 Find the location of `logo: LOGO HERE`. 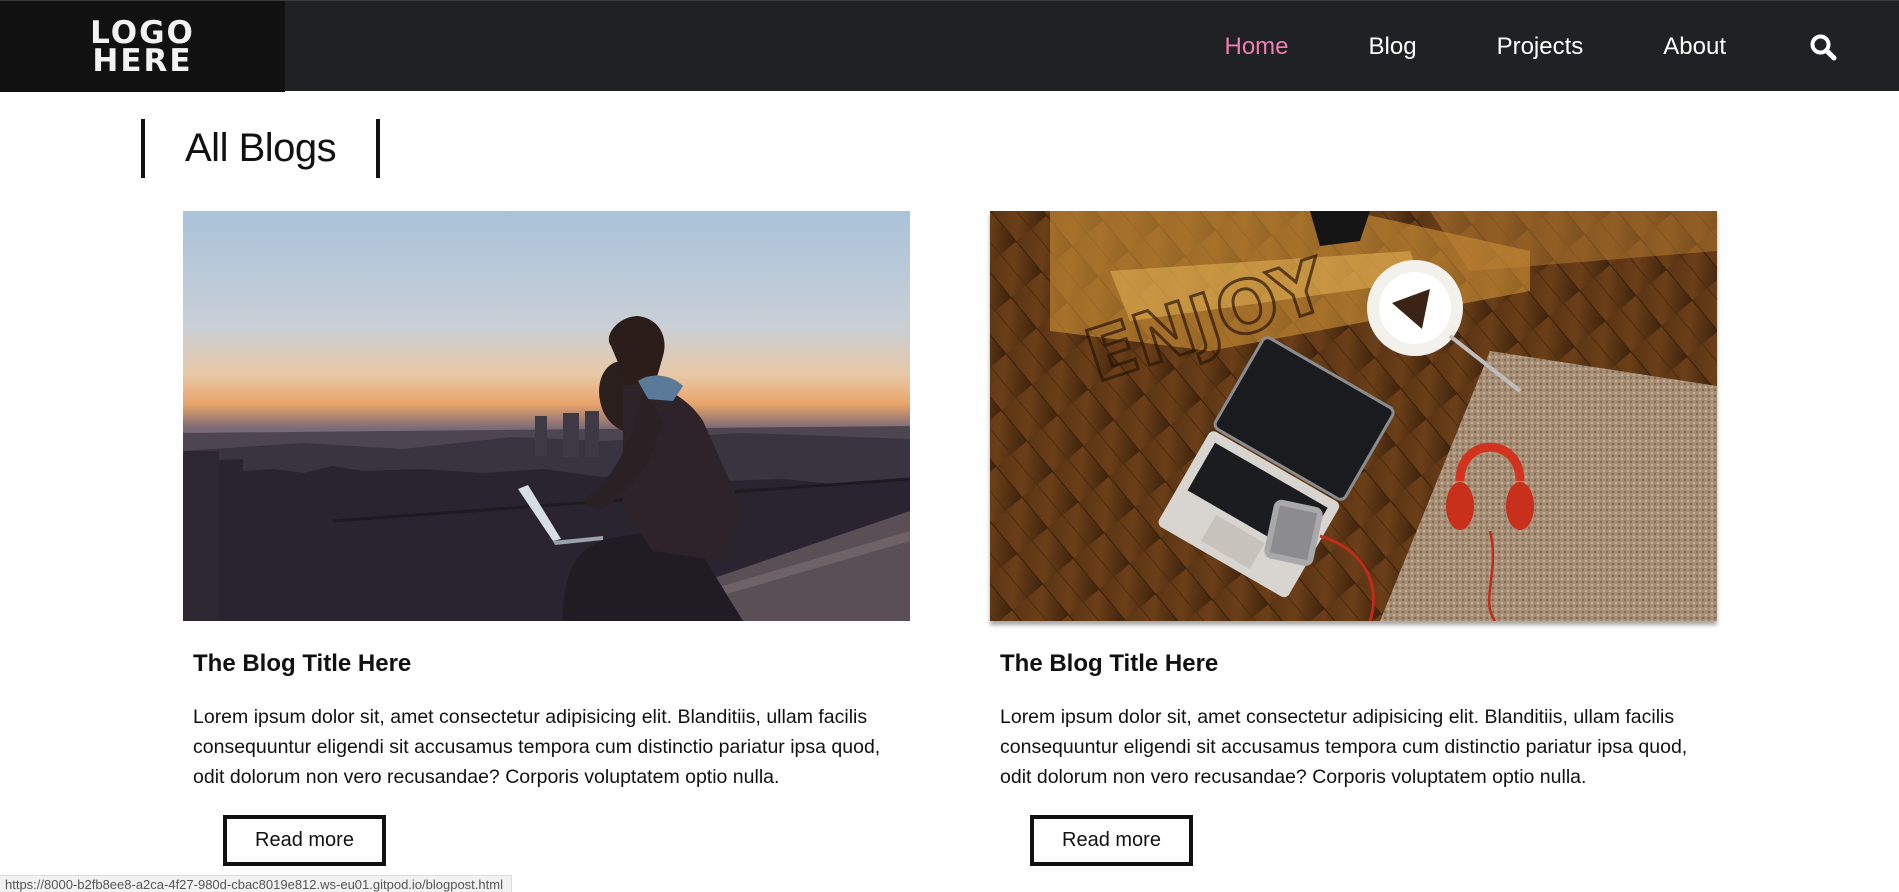

logo: LOGO HERE is located at coordinates (142, 46).